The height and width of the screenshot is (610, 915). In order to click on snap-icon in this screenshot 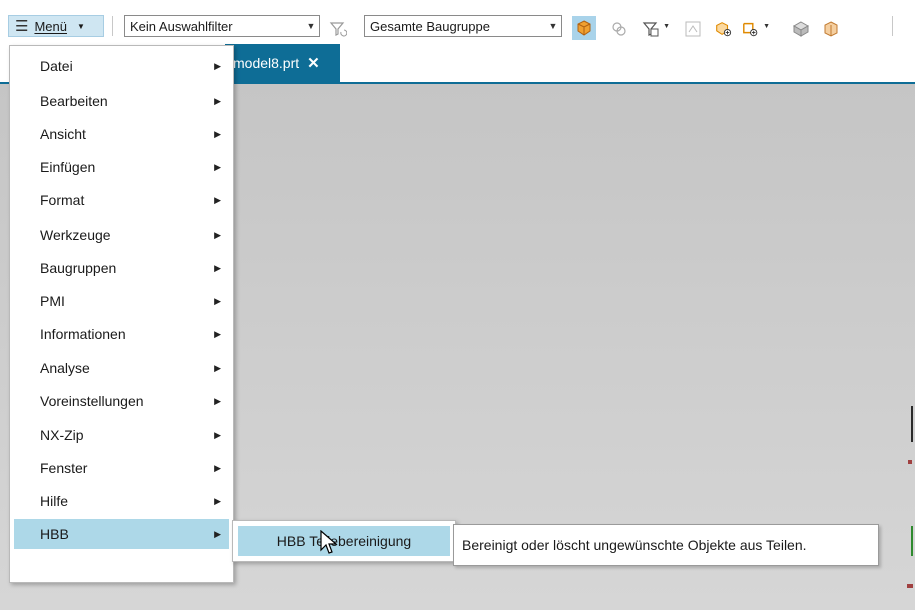, I will do `click(693, 29)`.